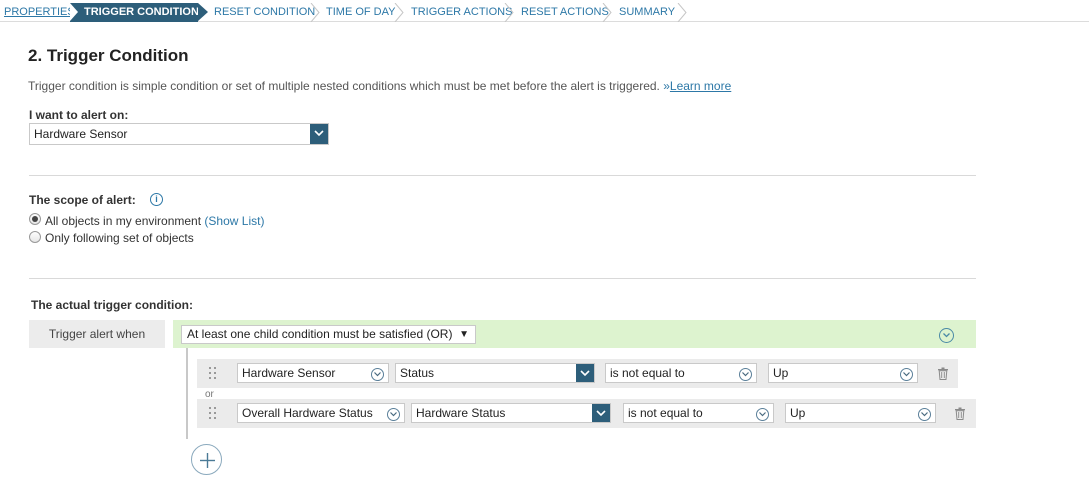  I want to click on scope-following-label: Only following set of objects, so click(119, 238).